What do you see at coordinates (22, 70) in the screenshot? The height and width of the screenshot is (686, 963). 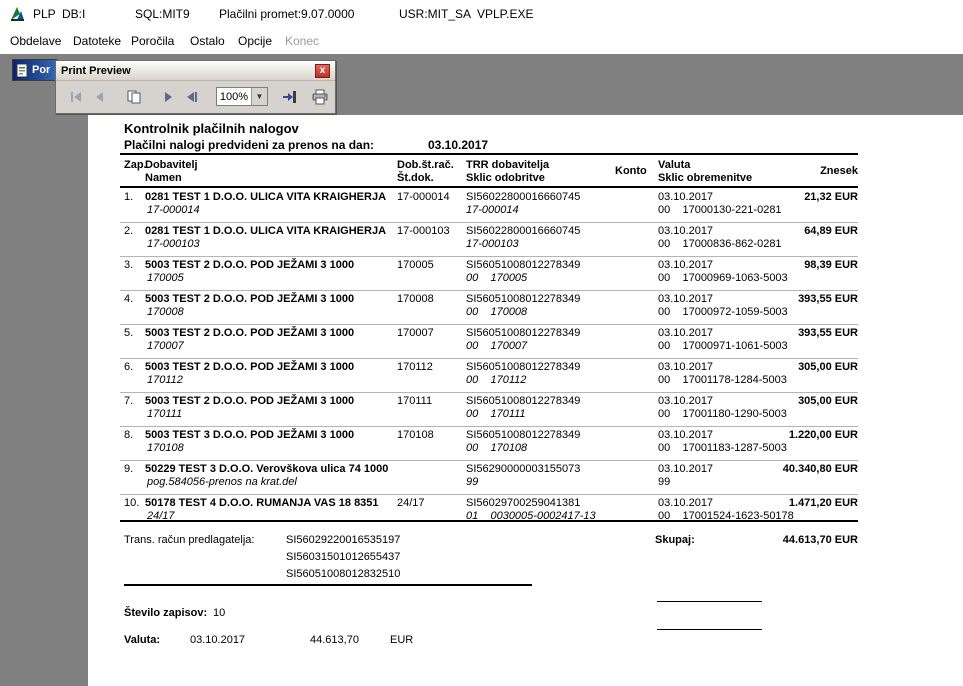 I see `report-window-icon` at bounding box center [22, 70].